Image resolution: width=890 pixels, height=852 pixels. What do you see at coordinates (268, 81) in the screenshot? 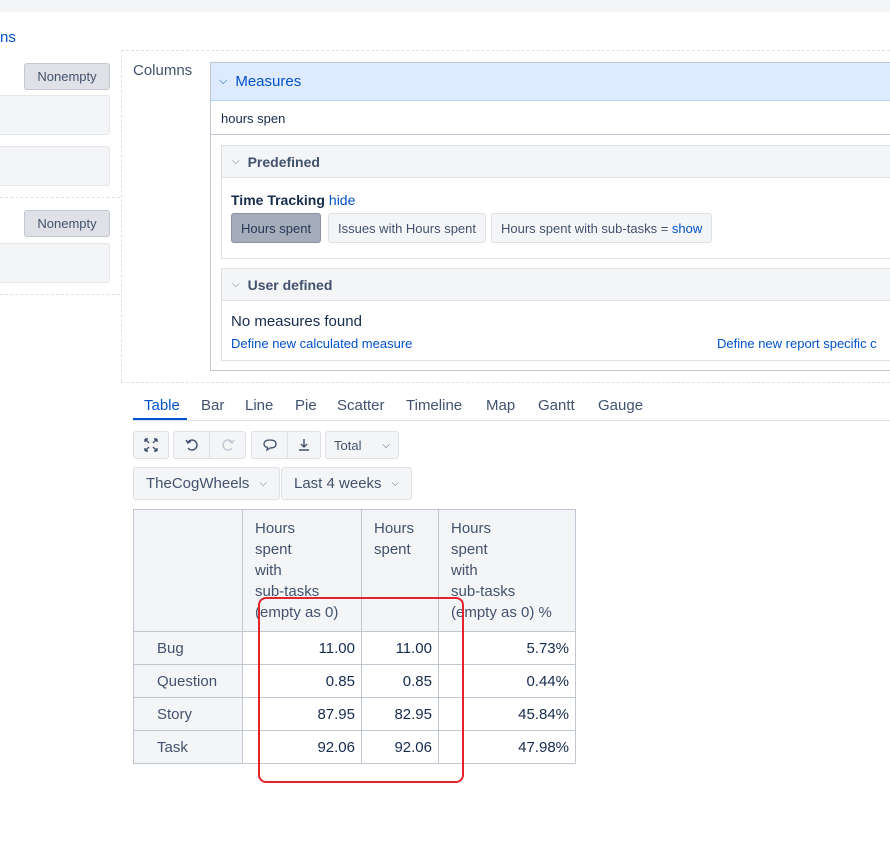
I see `measures-title: Measures` at bounding box center [268, 81].